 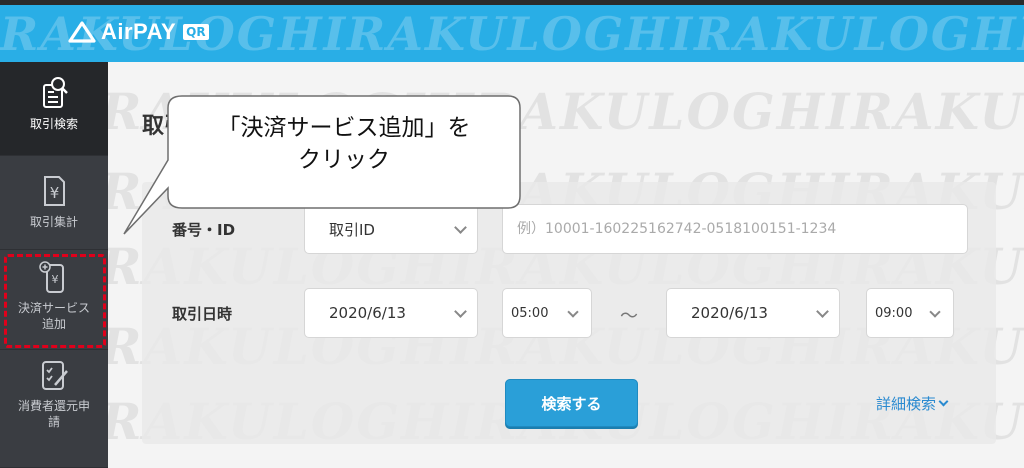 I want to click on search-document-icon, so click(x=55, y=92).